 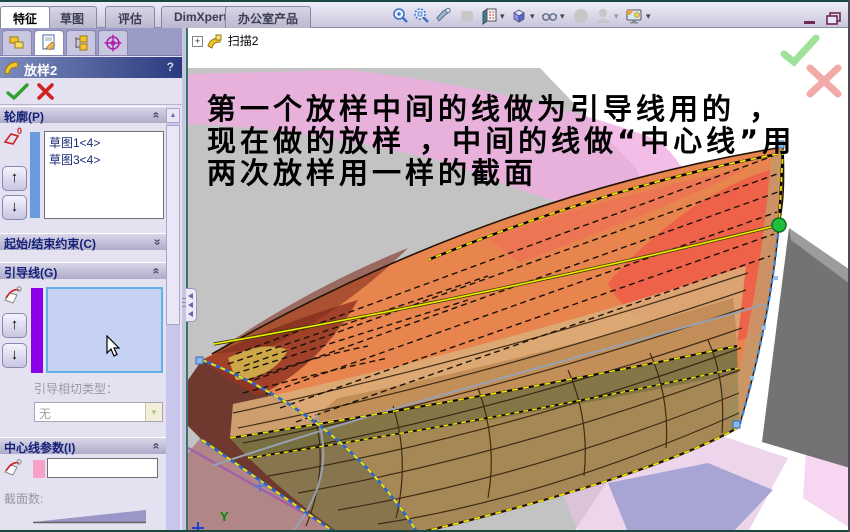 I want to click on manager-tab-bar, so click(x=91, y=42).